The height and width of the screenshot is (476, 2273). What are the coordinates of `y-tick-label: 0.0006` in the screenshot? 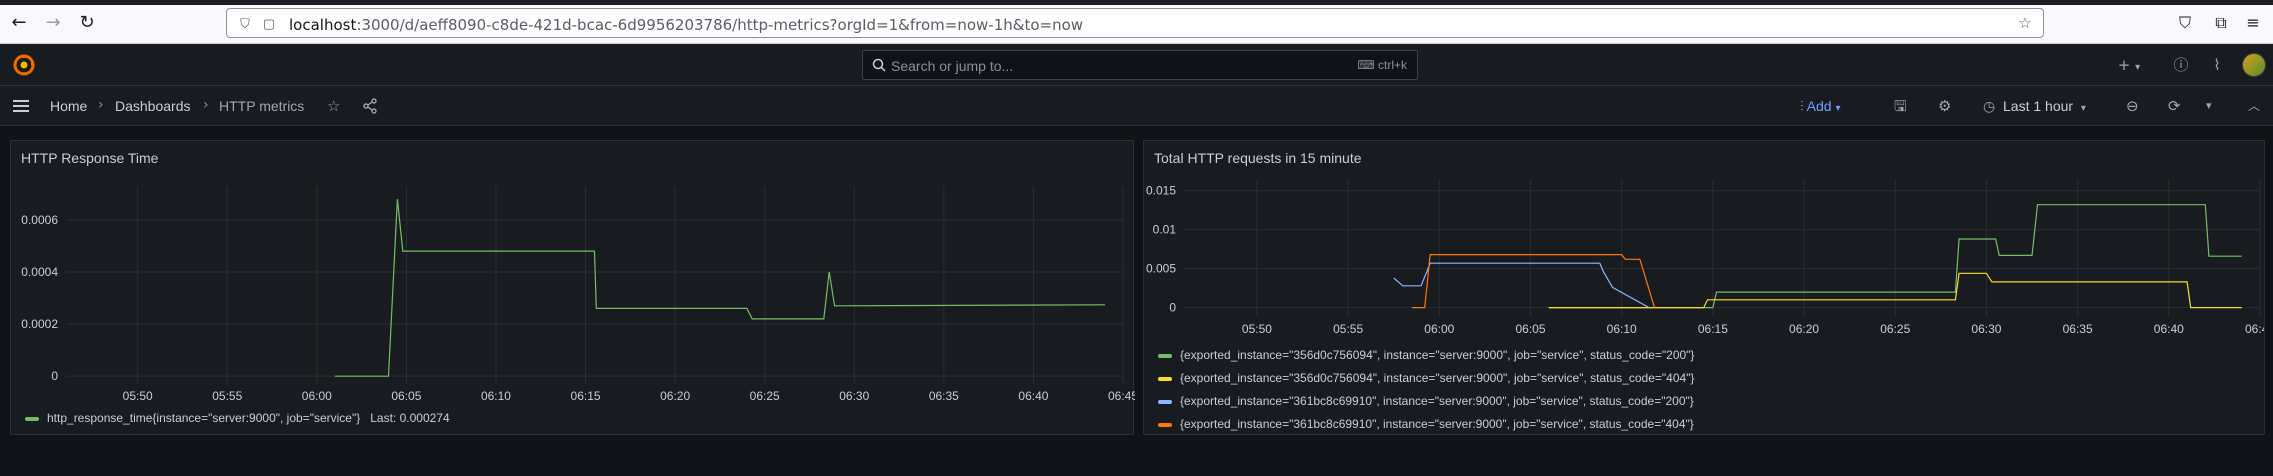 It's located at (39, 220).